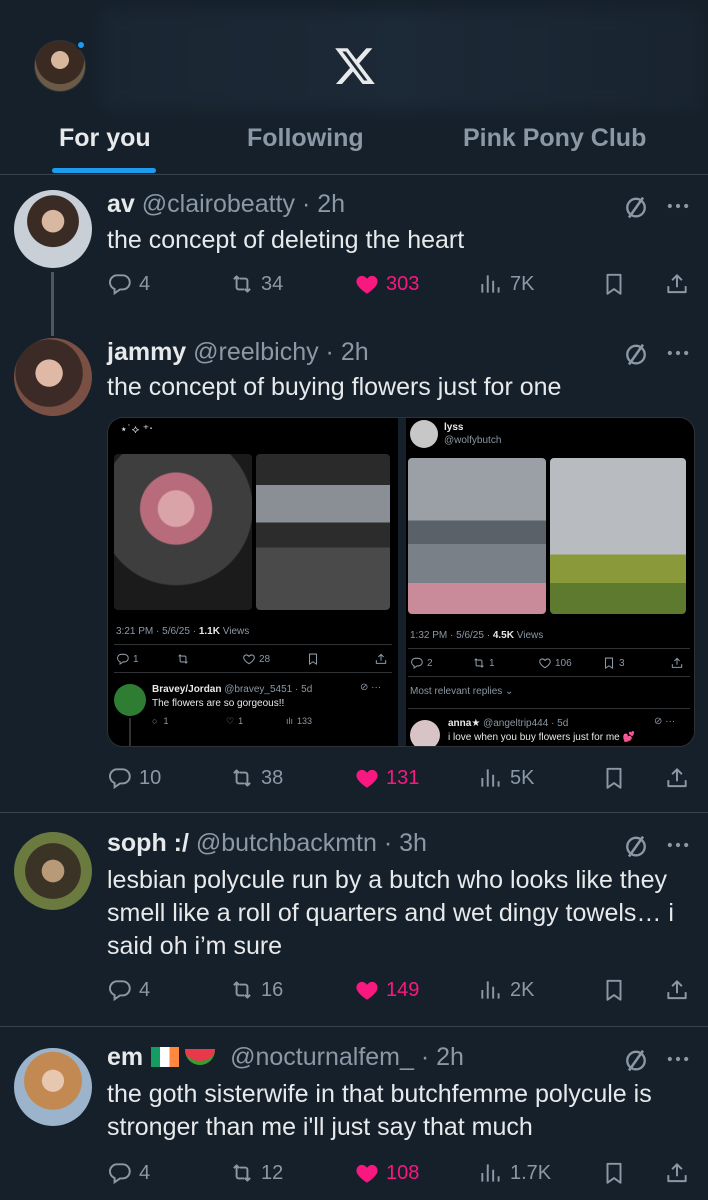 This screenshot has height=1200, width=708. Describe the element at coordinates (256, 778) in the screenshot. I see `repost-button: 38` at that location.